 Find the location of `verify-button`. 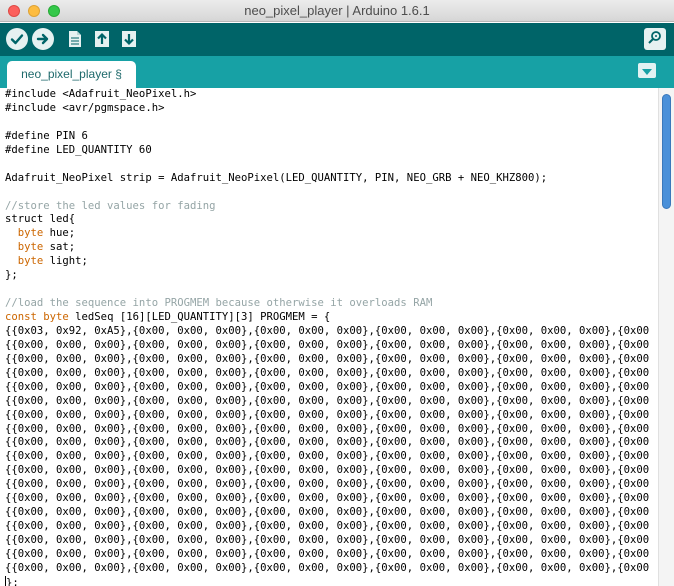

verify-button is located at coordinates (17, 39).